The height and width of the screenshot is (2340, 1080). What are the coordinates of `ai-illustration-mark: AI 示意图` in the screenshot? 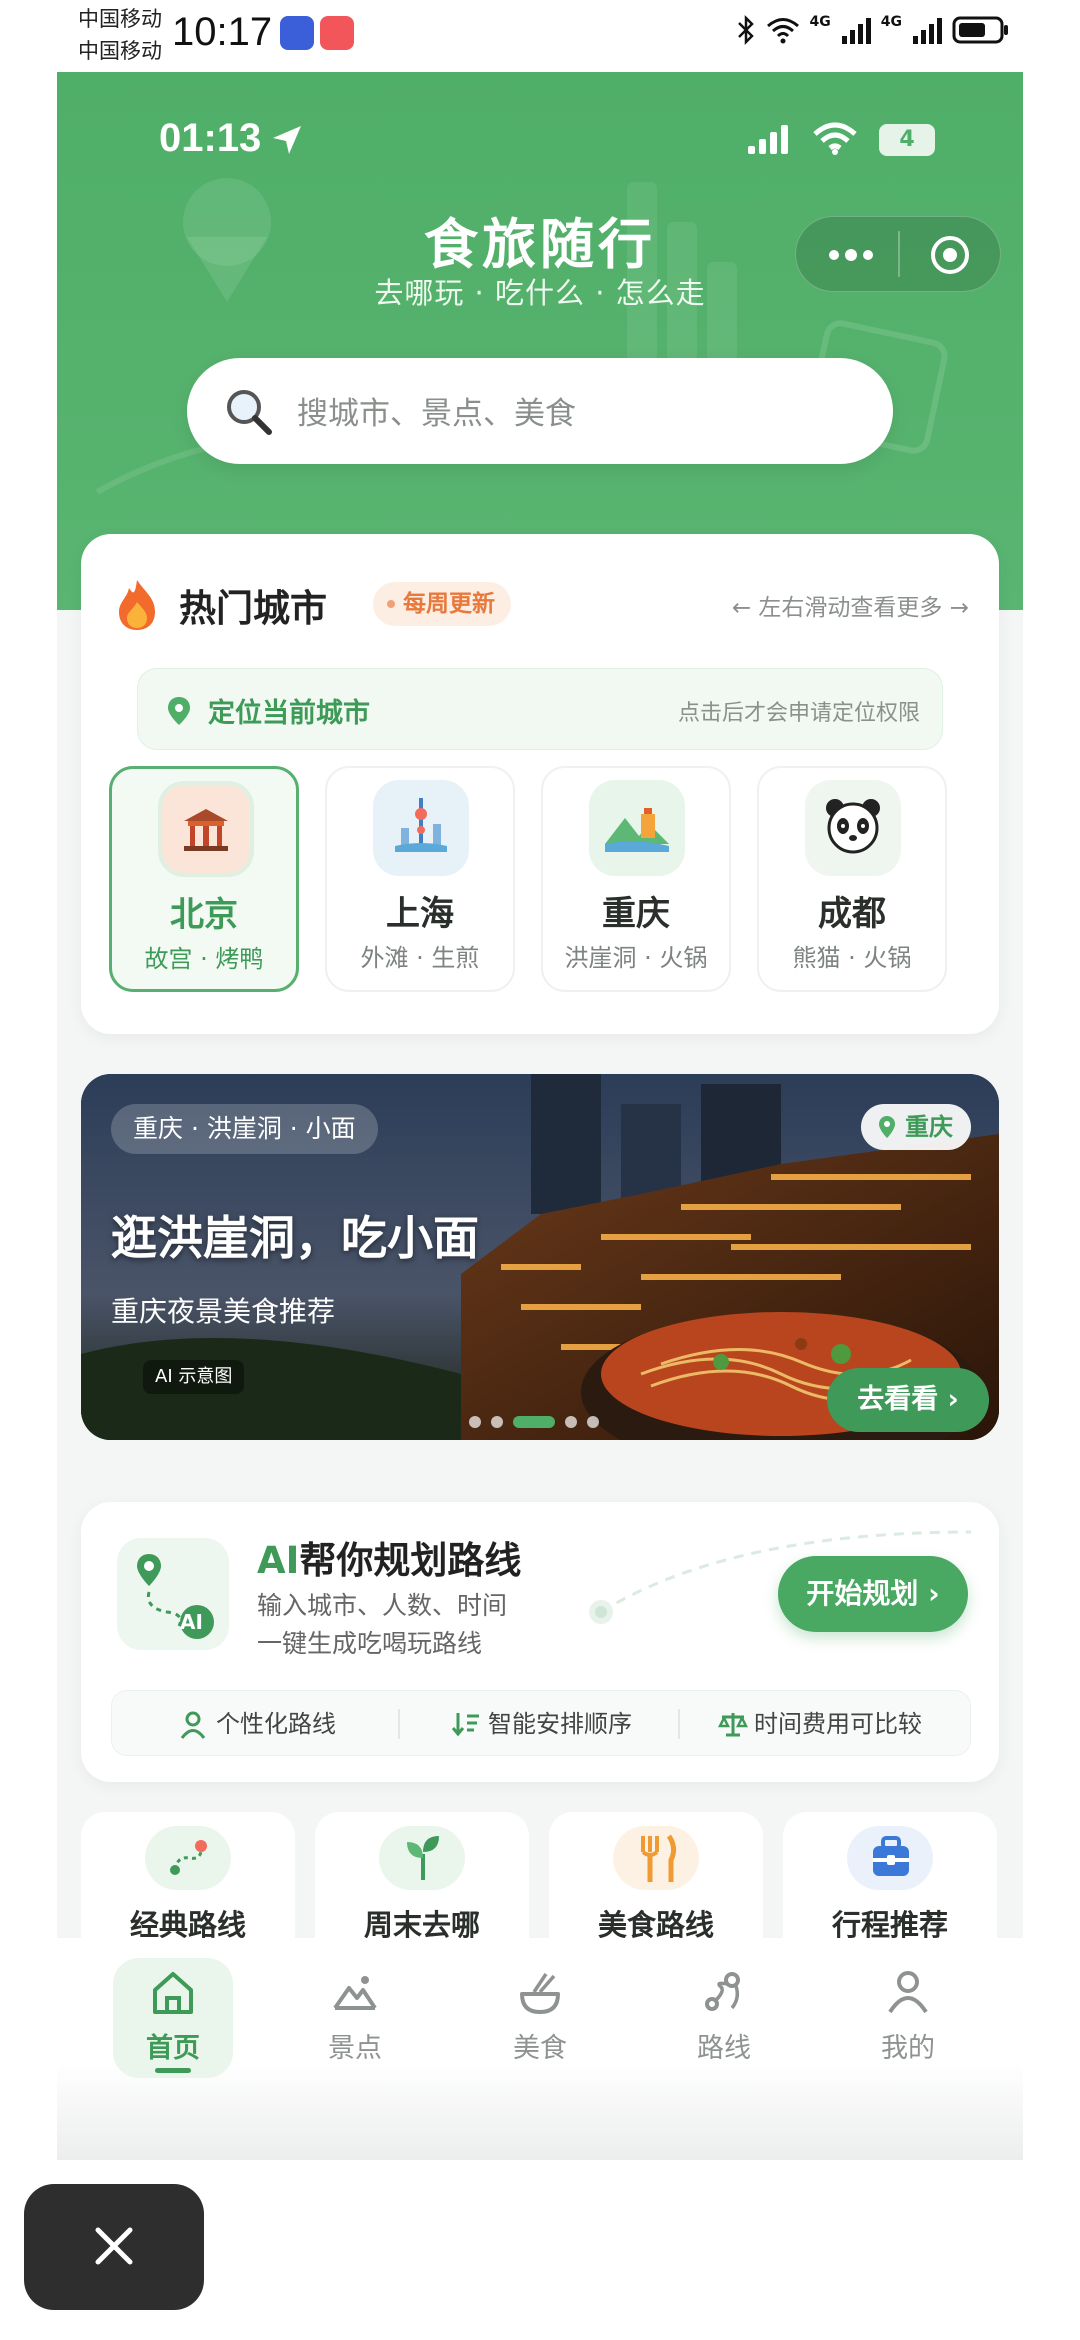 It's located at (194, 1377).